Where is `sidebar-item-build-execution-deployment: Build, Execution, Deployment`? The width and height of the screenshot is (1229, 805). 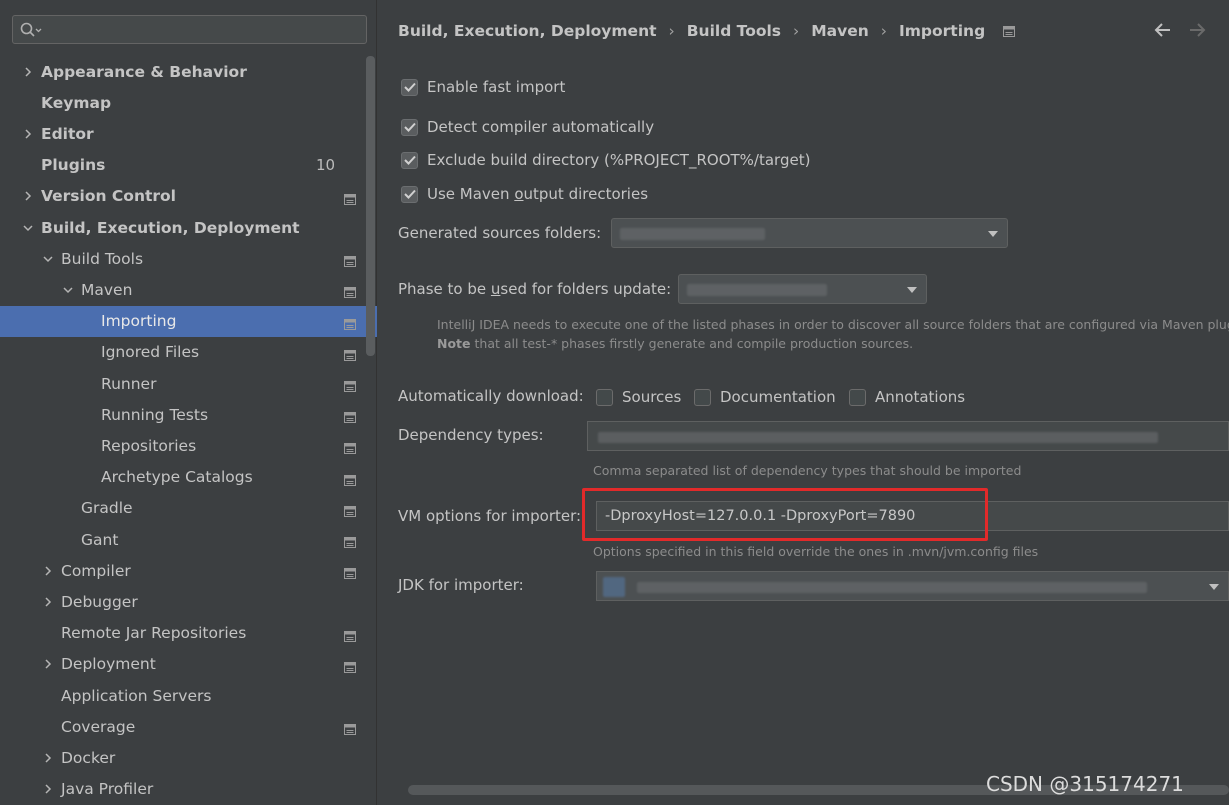
sidebar-item-build-execution-deployment: Build, Execution, Deployment is located at coordinates (188, 227).